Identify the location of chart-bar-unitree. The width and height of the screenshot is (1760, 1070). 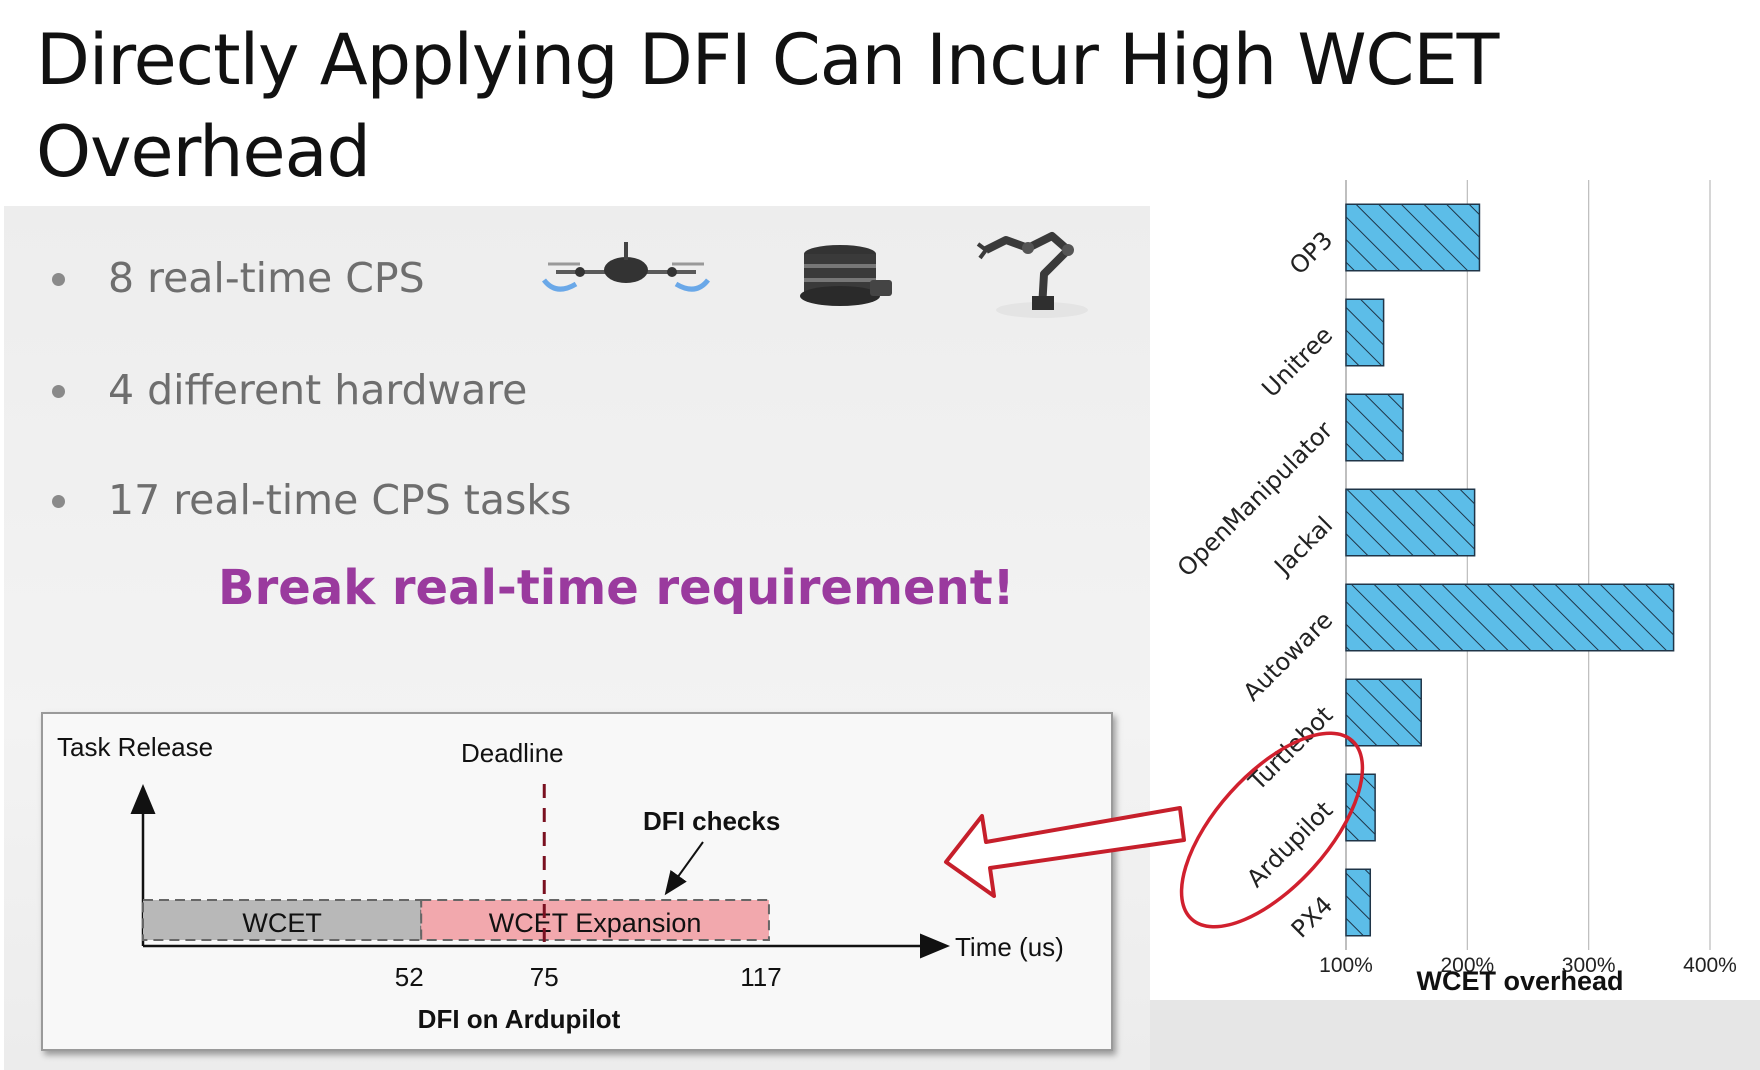
(1365, 332).